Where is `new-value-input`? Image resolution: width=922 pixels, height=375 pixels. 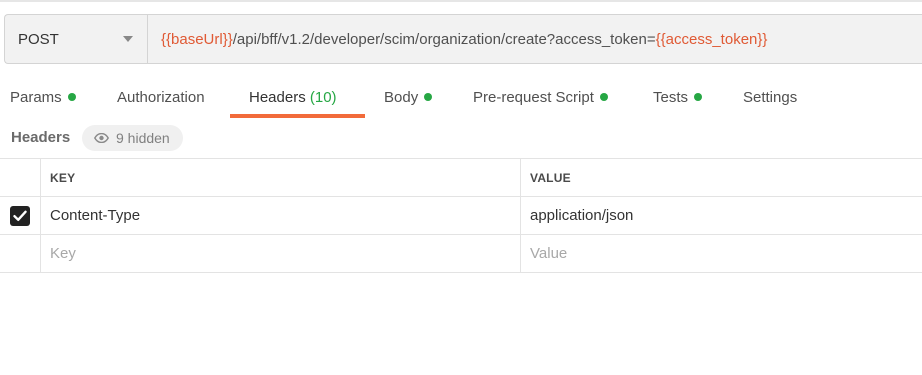 new-value-input is located at coordinates (726, 253).